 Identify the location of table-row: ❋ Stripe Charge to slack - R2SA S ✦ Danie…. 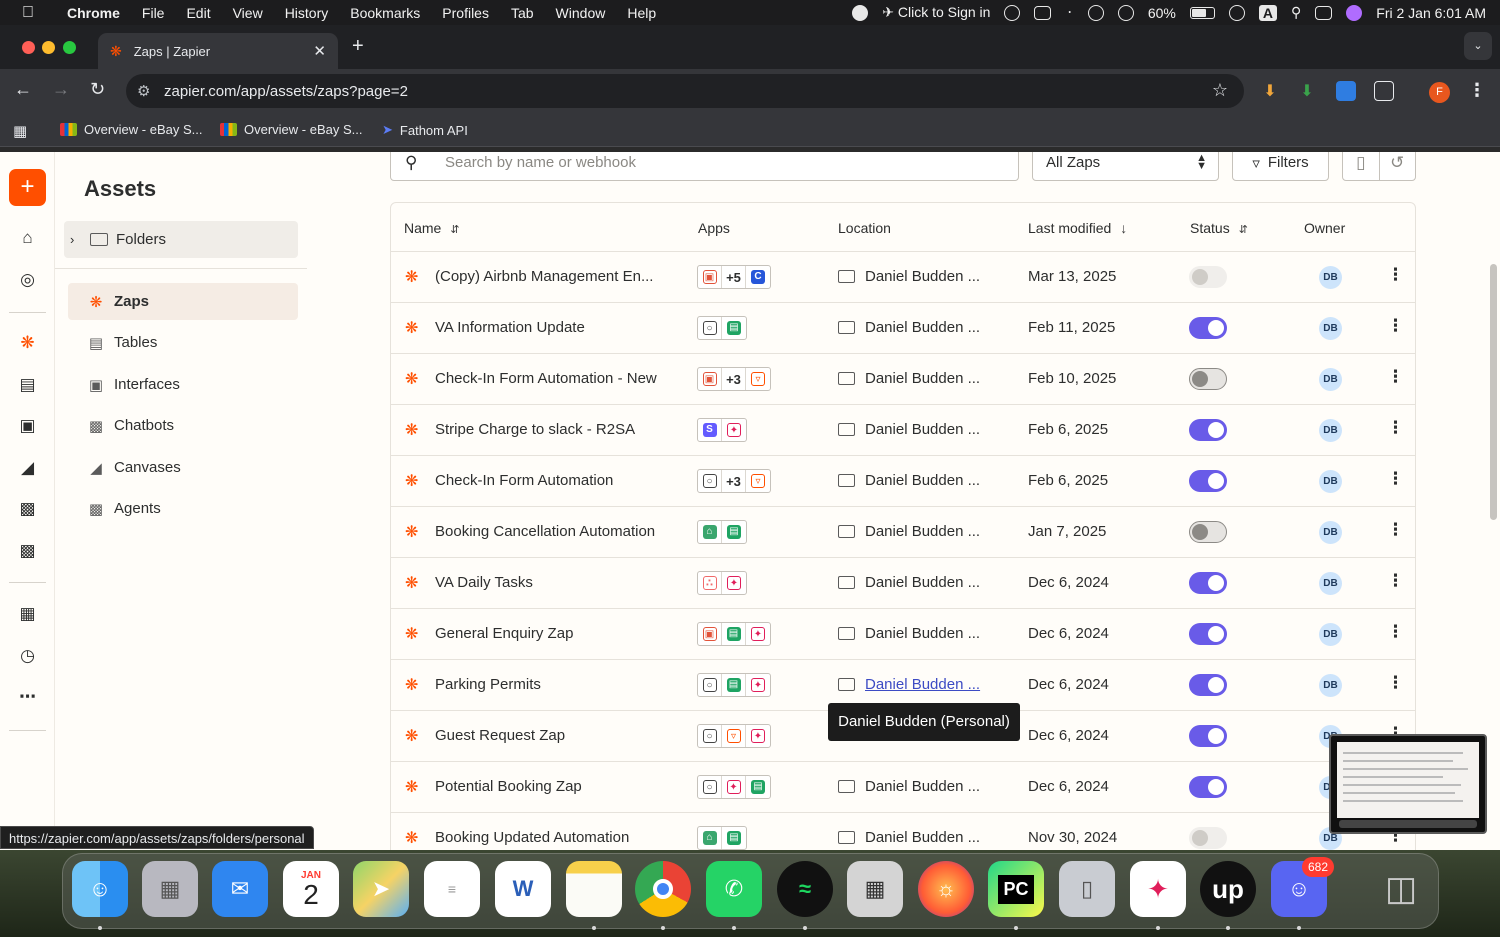
(903, 430).